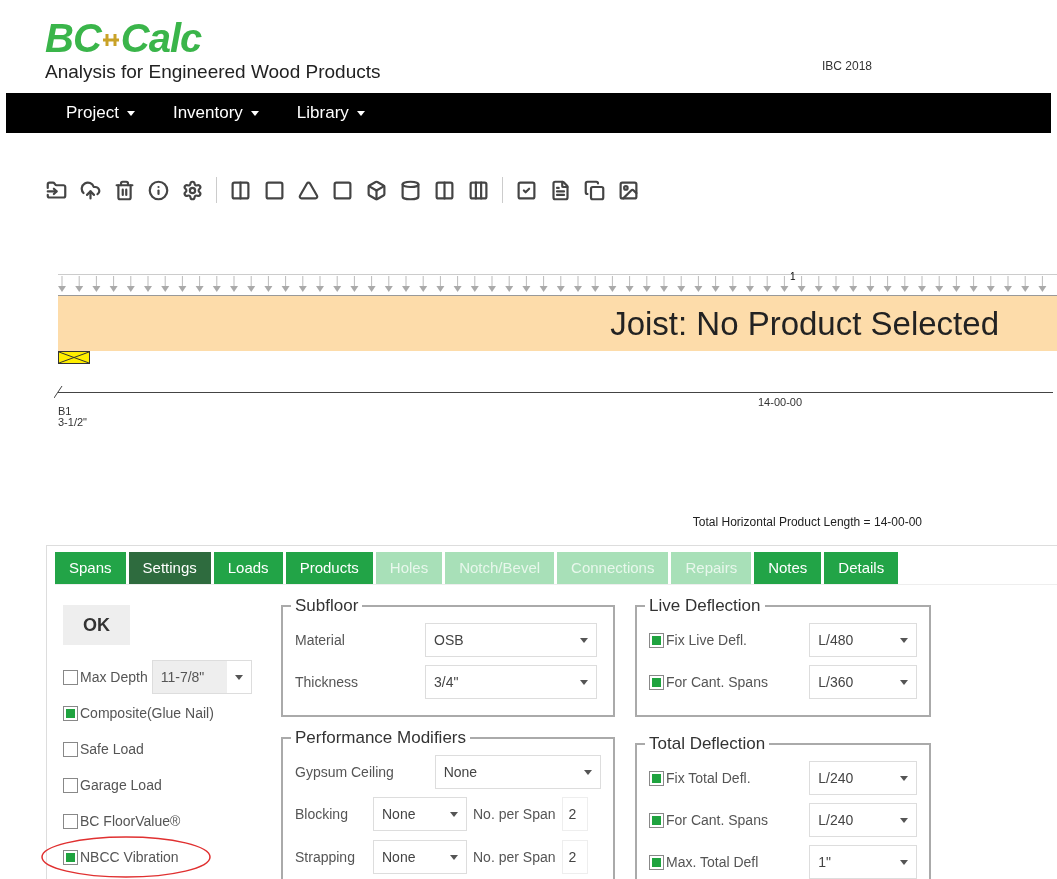 This screenshot has height=879, width=1057. I want to click on option-label: Composite(Glue Nail), so click(147, 713).